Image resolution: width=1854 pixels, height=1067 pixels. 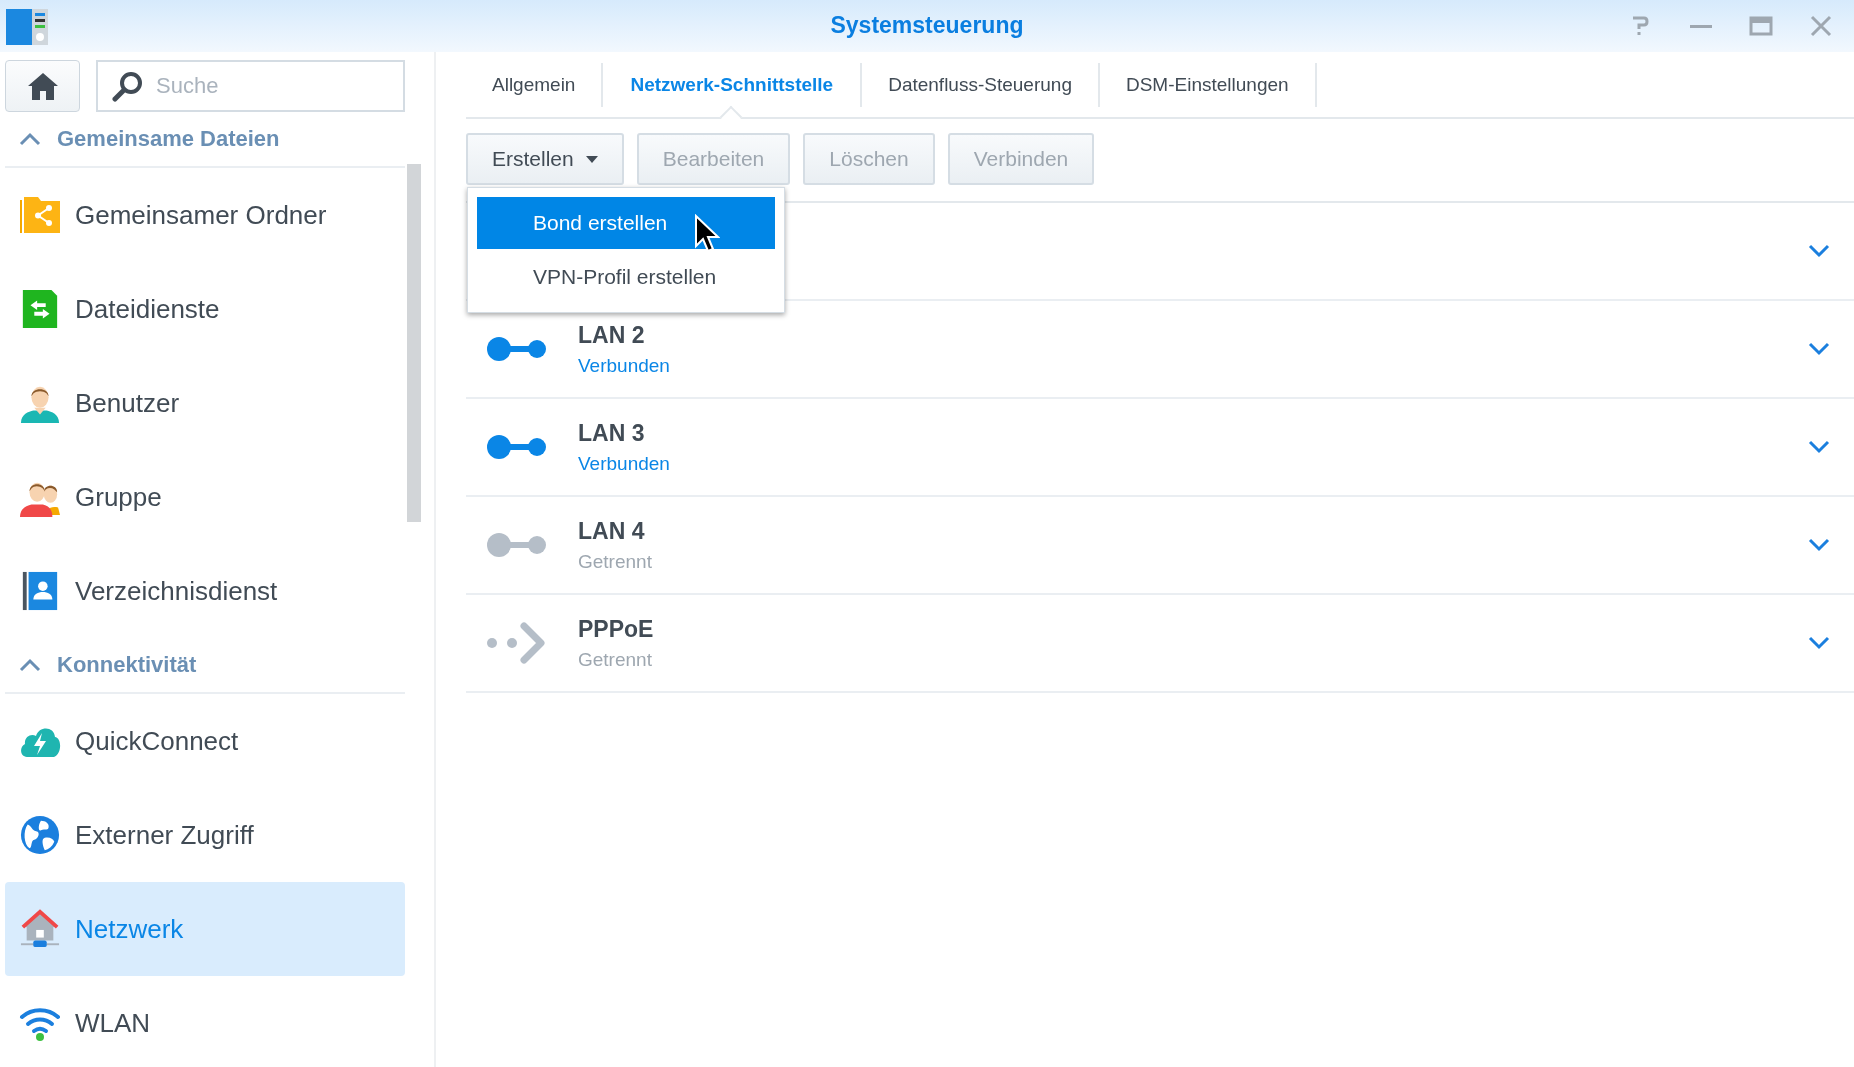 What do you see at coordinates (40, 835) in the screenshot?
I see `globe-icon` at bounding box center [40, 835].